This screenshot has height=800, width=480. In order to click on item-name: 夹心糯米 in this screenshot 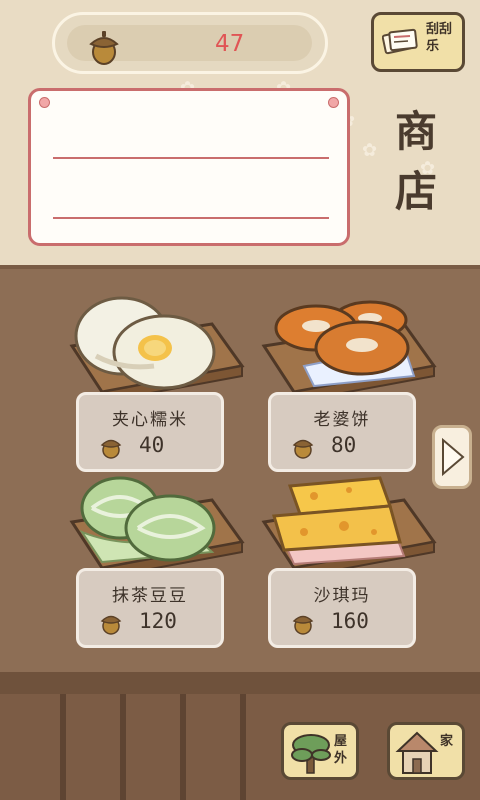, I will do `click(150, 420)`.